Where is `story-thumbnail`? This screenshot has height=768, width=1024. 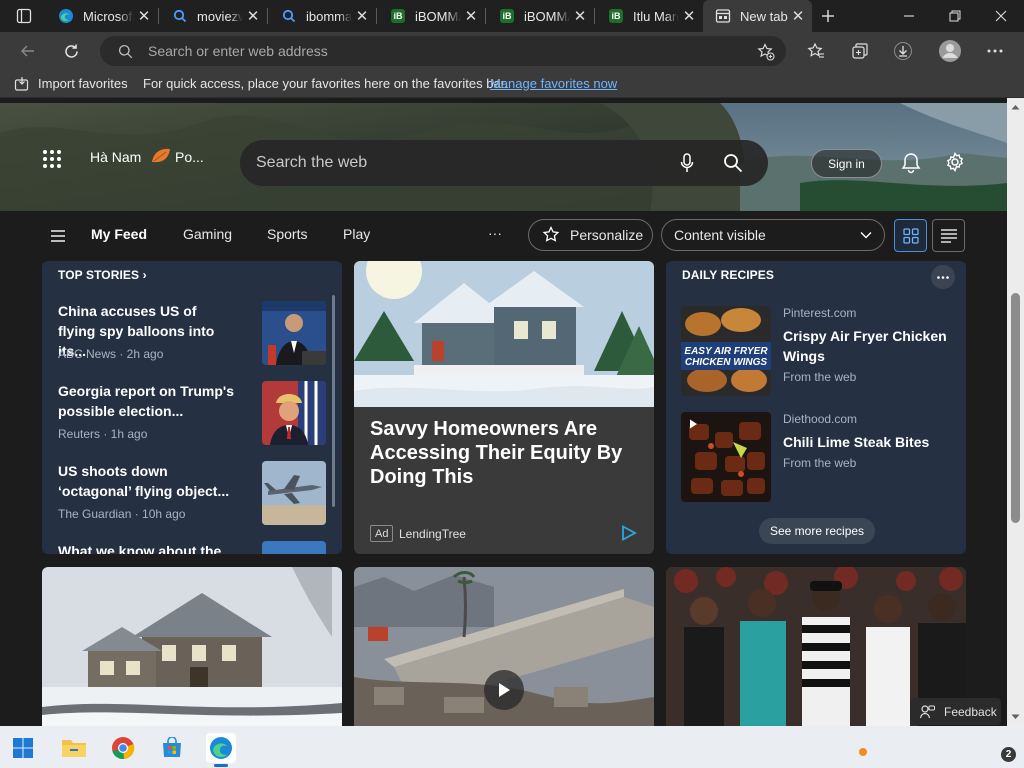
story-thumbnail is located at coordinates (294, 333).